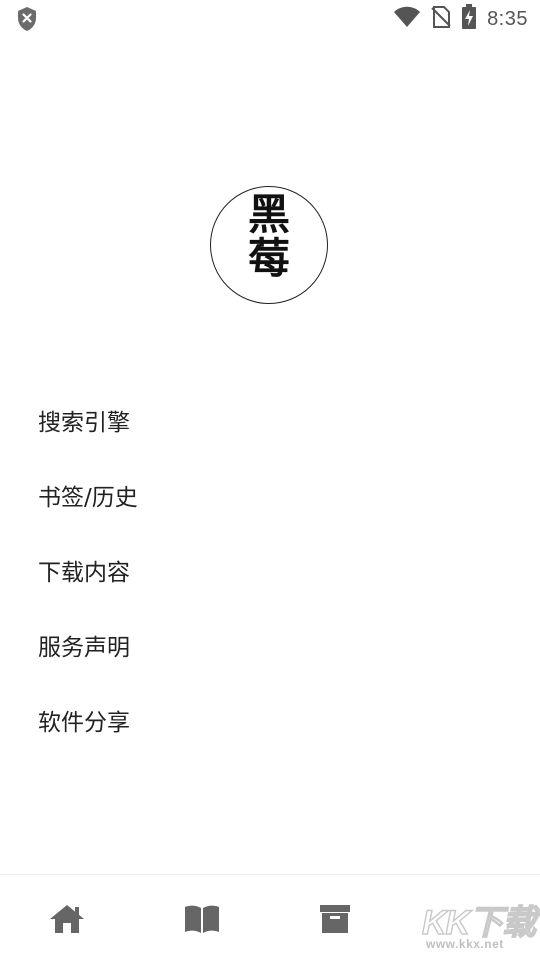 This screenshot has height=960, width=540. I want to click on shield-x-icon, so click(27, 19).